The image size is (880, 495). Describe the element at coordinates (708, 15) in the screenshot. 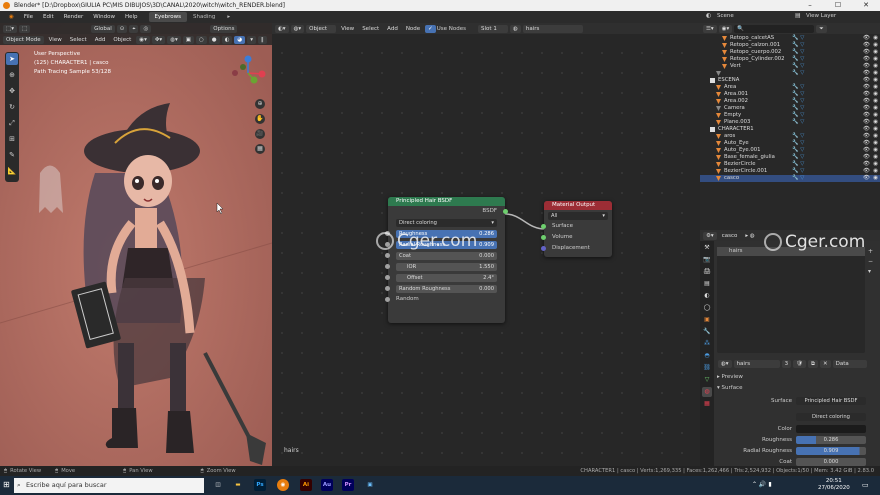

I see `scene-icon: ◐` at that location.